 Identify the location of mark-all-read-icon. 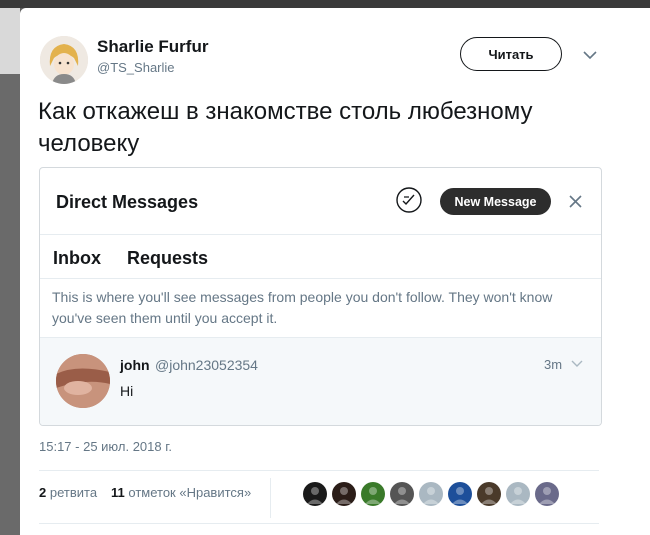
(409, 200).